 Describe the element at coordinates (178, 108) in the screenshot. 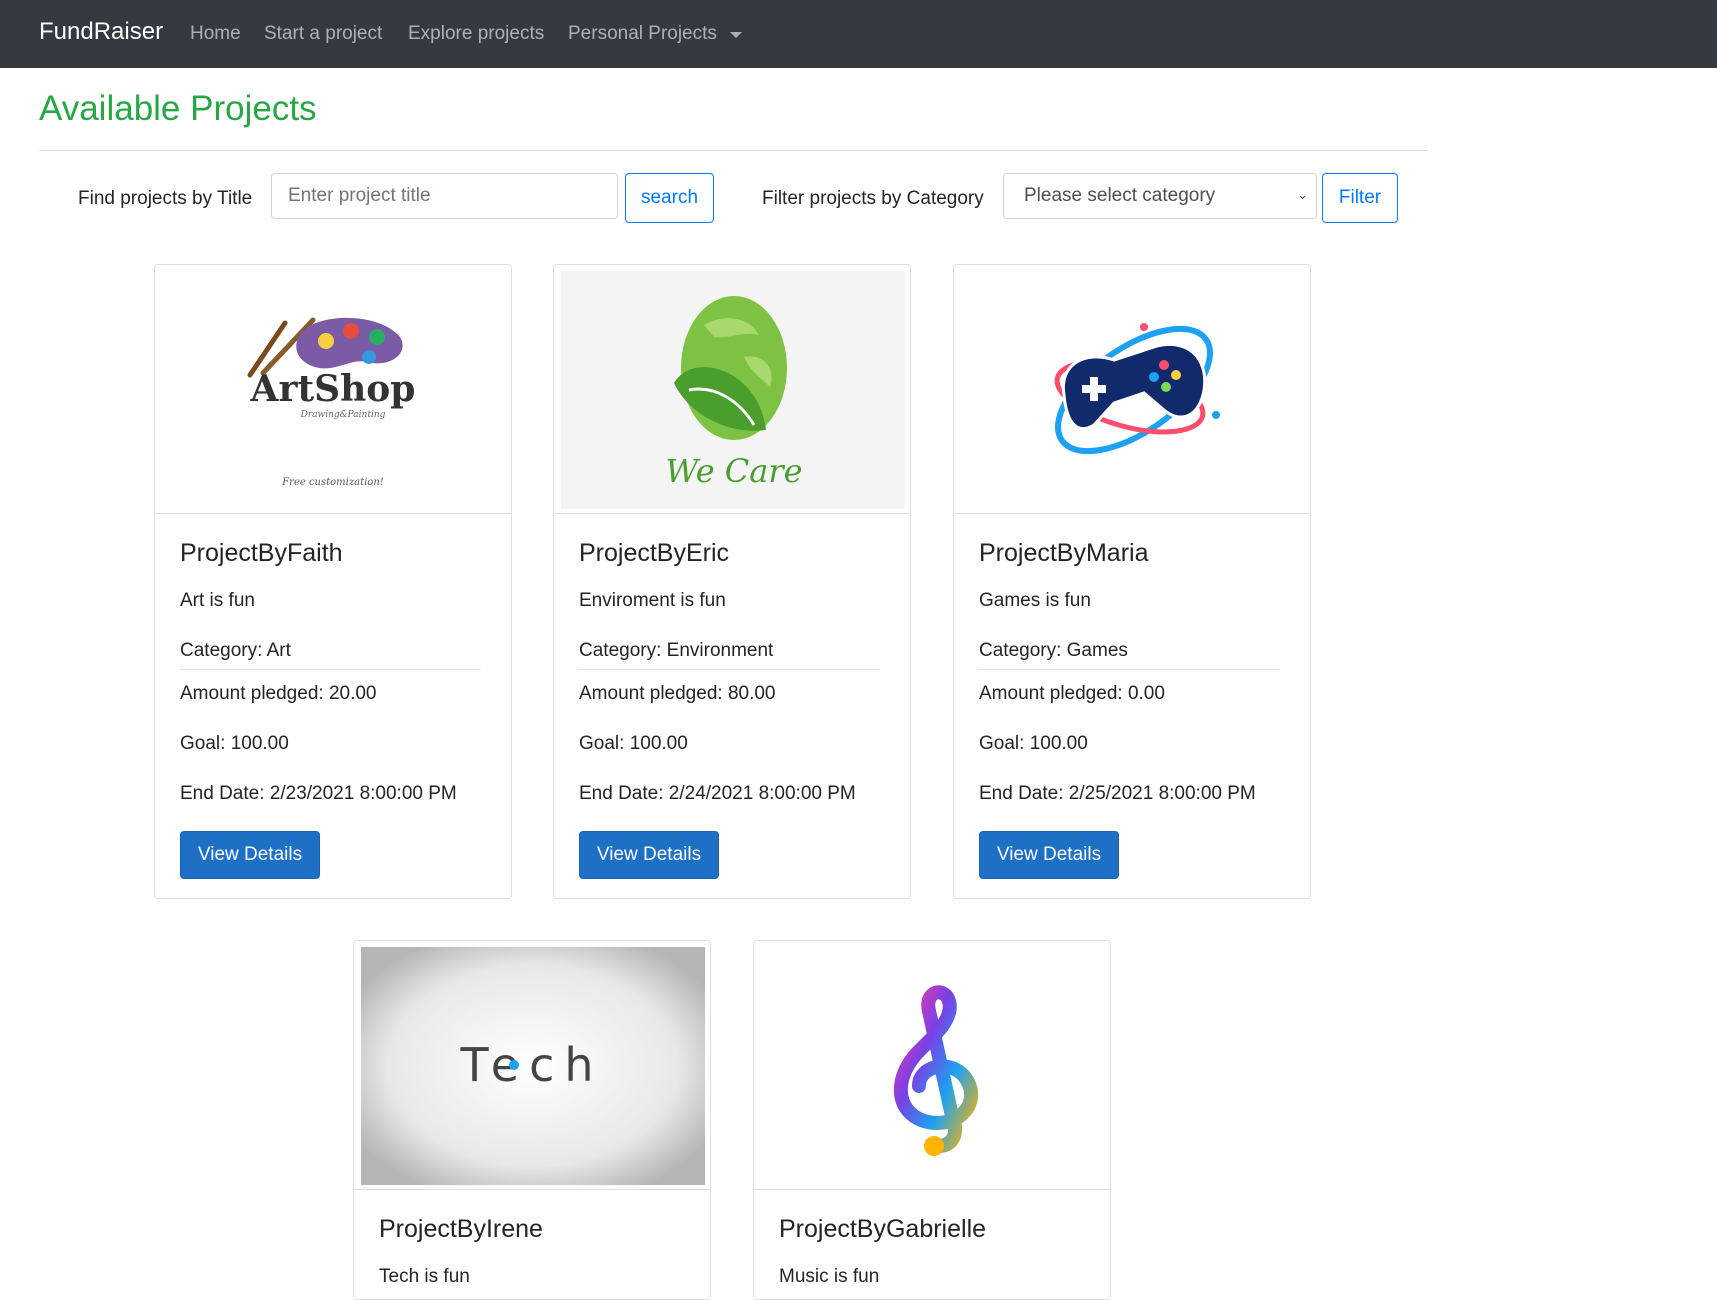

I see `page-title: Available Projects` at that location.